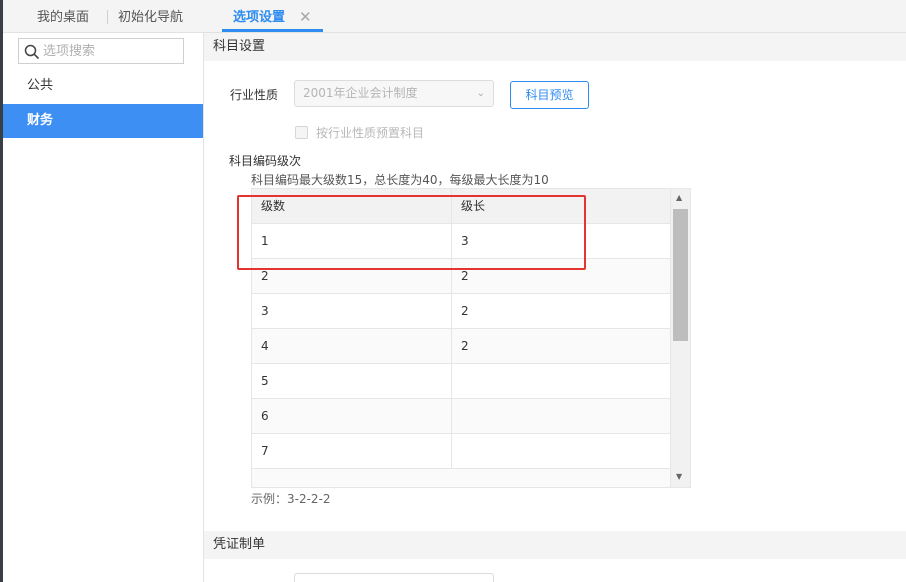 Image resolution: width=906 pixels, height=582 pixels. I want to click on level-cell: 5, so click(352, 381).